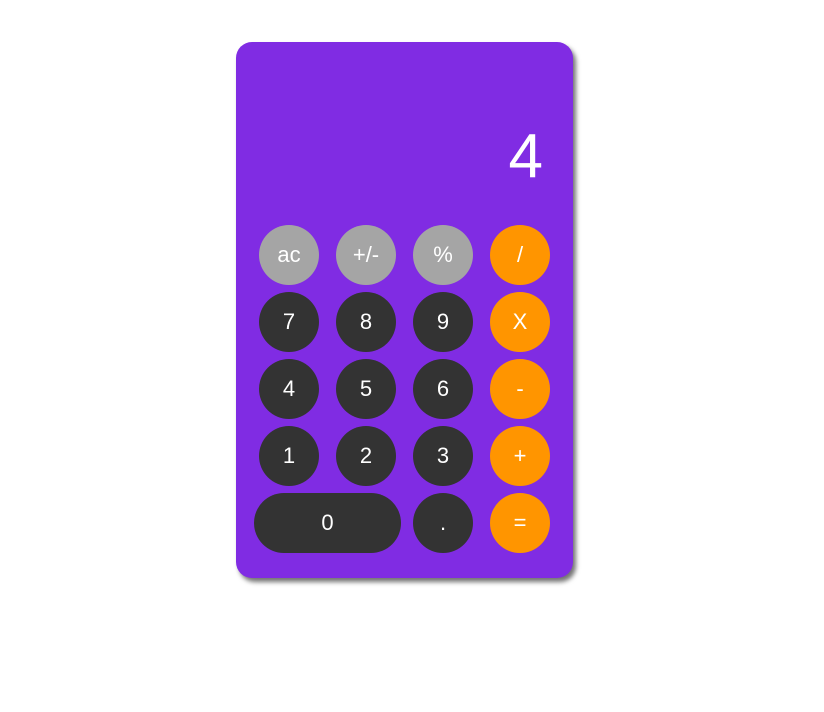 The image size is (824, 712). I want to click on digit-4-button: 4, so click(289, 389).